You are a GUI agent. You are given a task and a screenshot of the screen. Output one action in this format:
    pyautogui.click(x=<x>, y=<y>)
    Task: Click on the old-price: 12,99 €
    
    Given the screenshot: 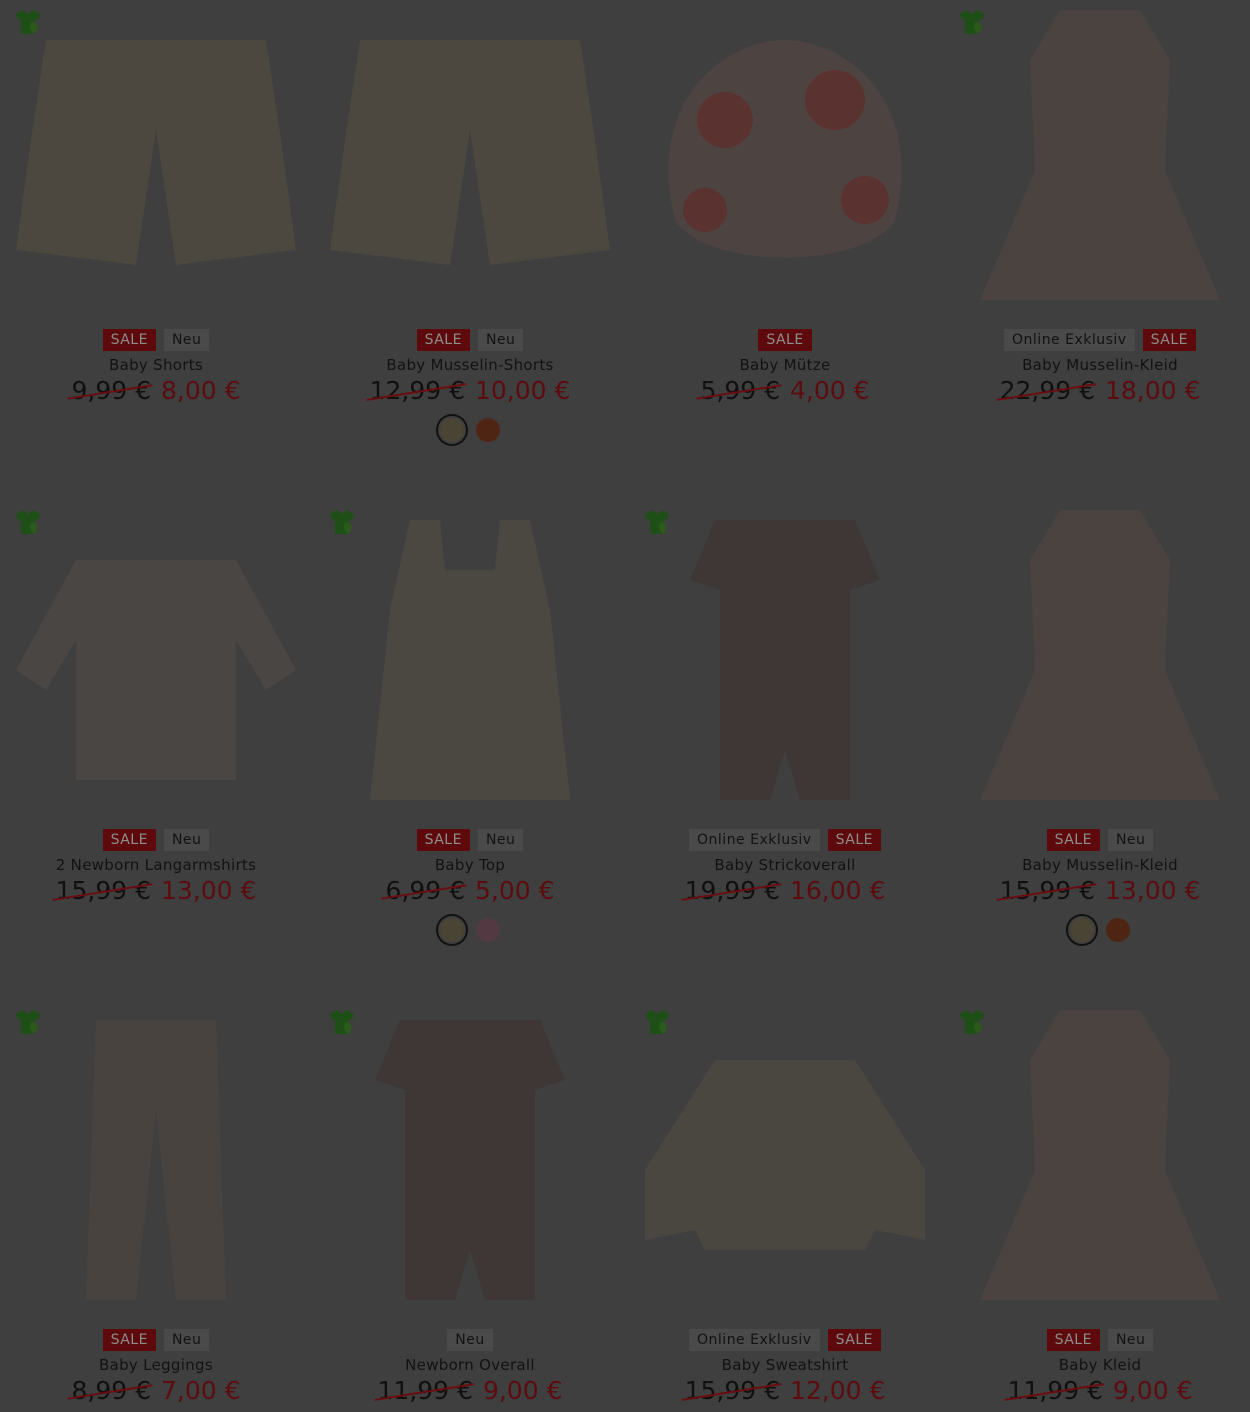 What is the action you would take?
    pyautogui.click(x=417, y=390)
    